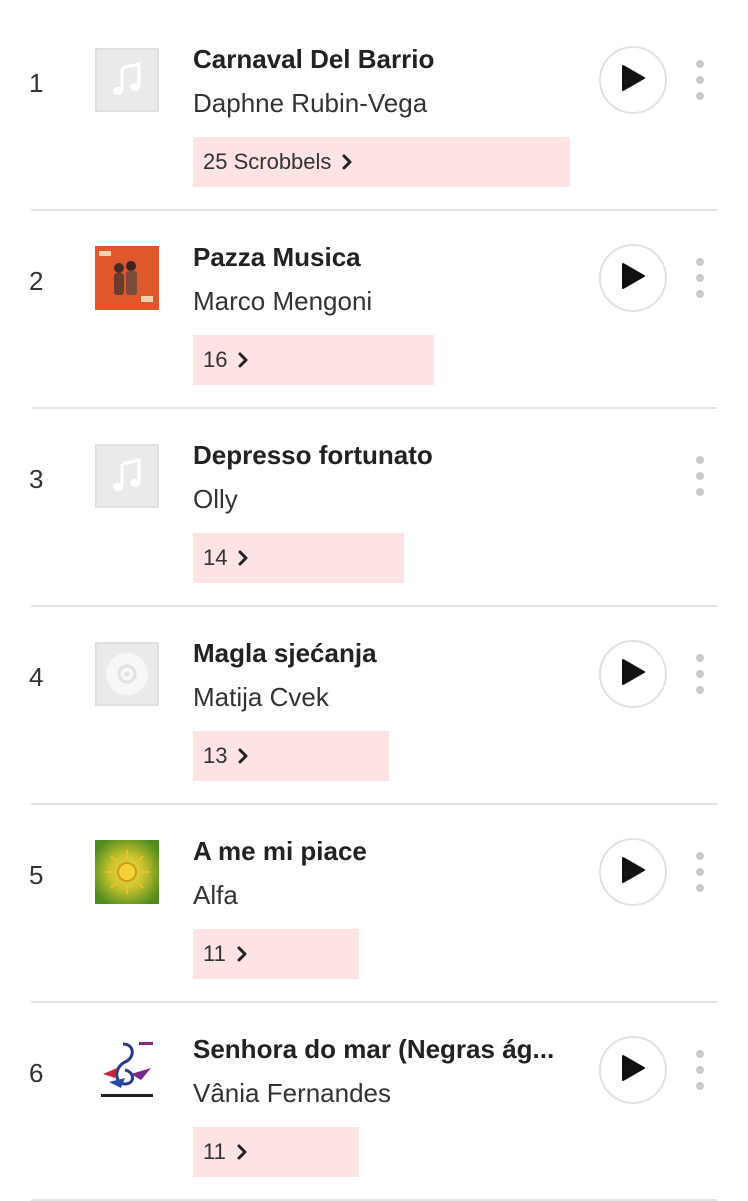  What do you see at coordinates (36, 1073) in the screenshot?
I see `track-rank: 6` at bounding box center [36, 1073].